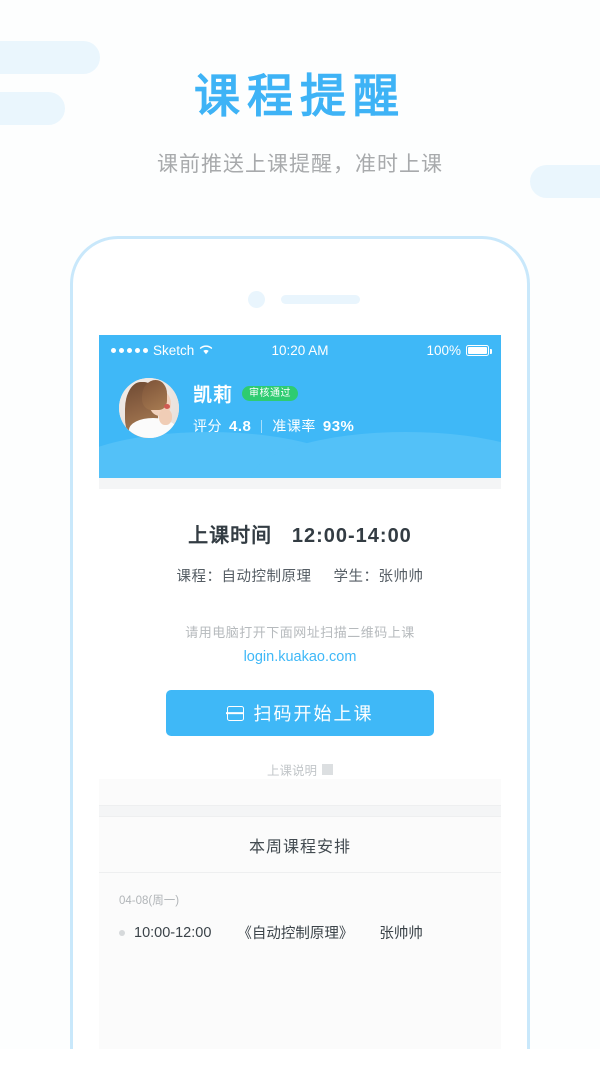  I want to click on scan-start-class-button: 扫码开始上课, so click(300, 713).